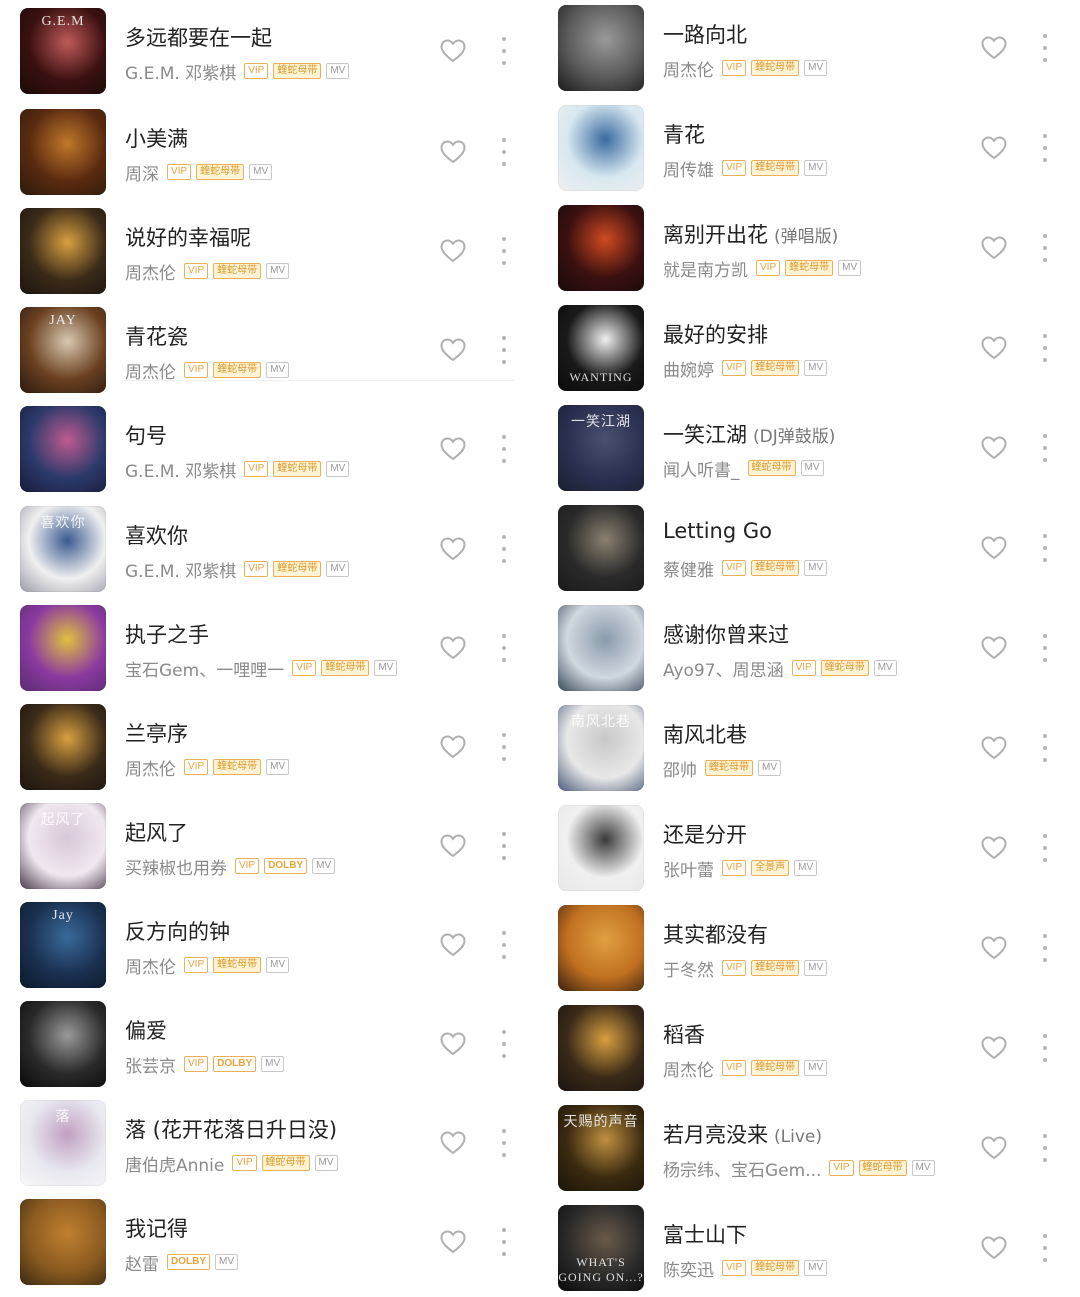  What do you see at coordinates (177, 931) in the screenshot?
I see `song-title: 反方向的钟` at bounding box center [177, 931].